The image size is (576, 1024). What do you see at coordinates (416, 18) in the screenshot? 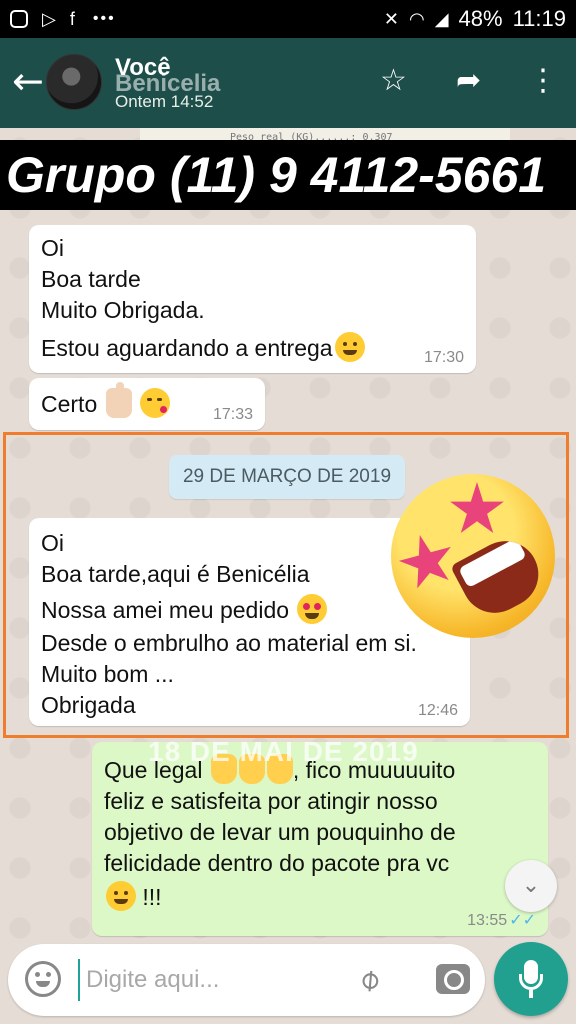
I see `wifi-icon: ◠` at bounding box center [416, 18].